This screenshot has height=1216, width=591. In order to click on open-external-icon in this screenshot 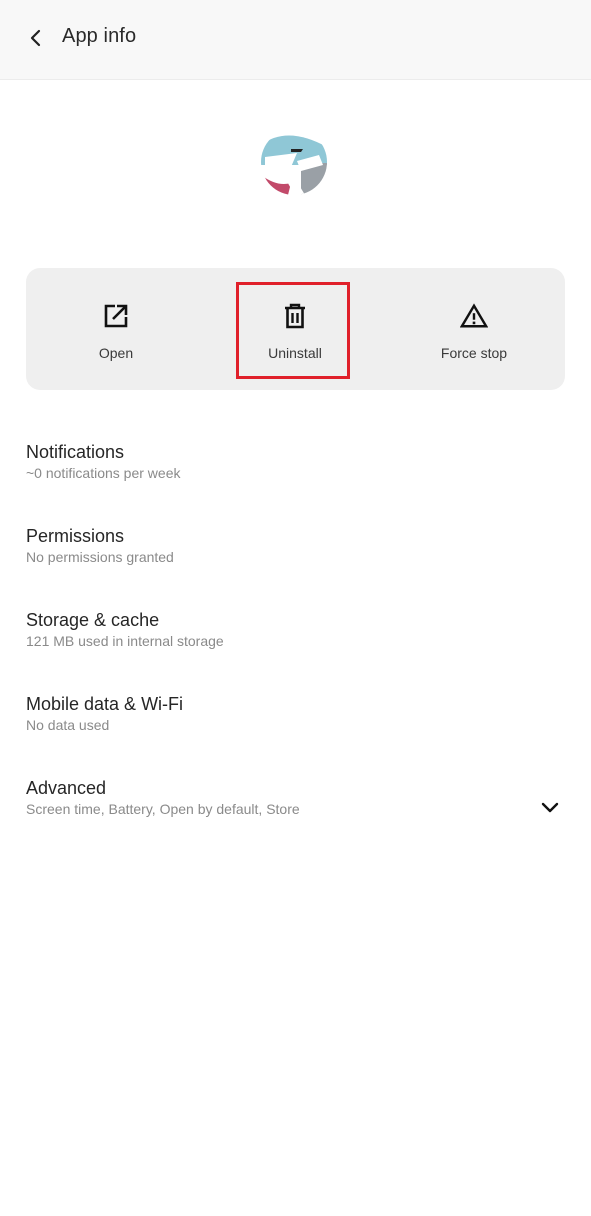, I will do `click(116, 316)`.